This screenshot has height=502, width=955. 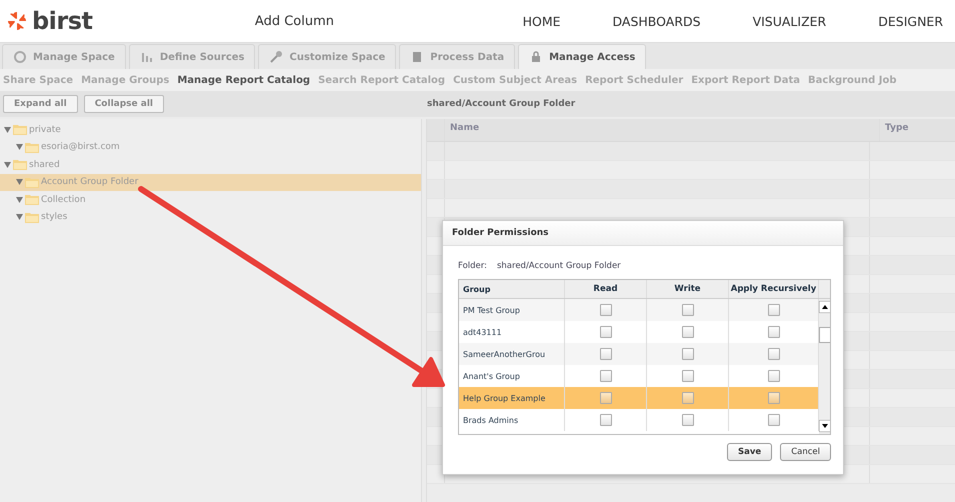 What do you see at coordinates (210, 199) in the screenshot?
I see `tree-item: Collection` at bounding box center [210, 199].